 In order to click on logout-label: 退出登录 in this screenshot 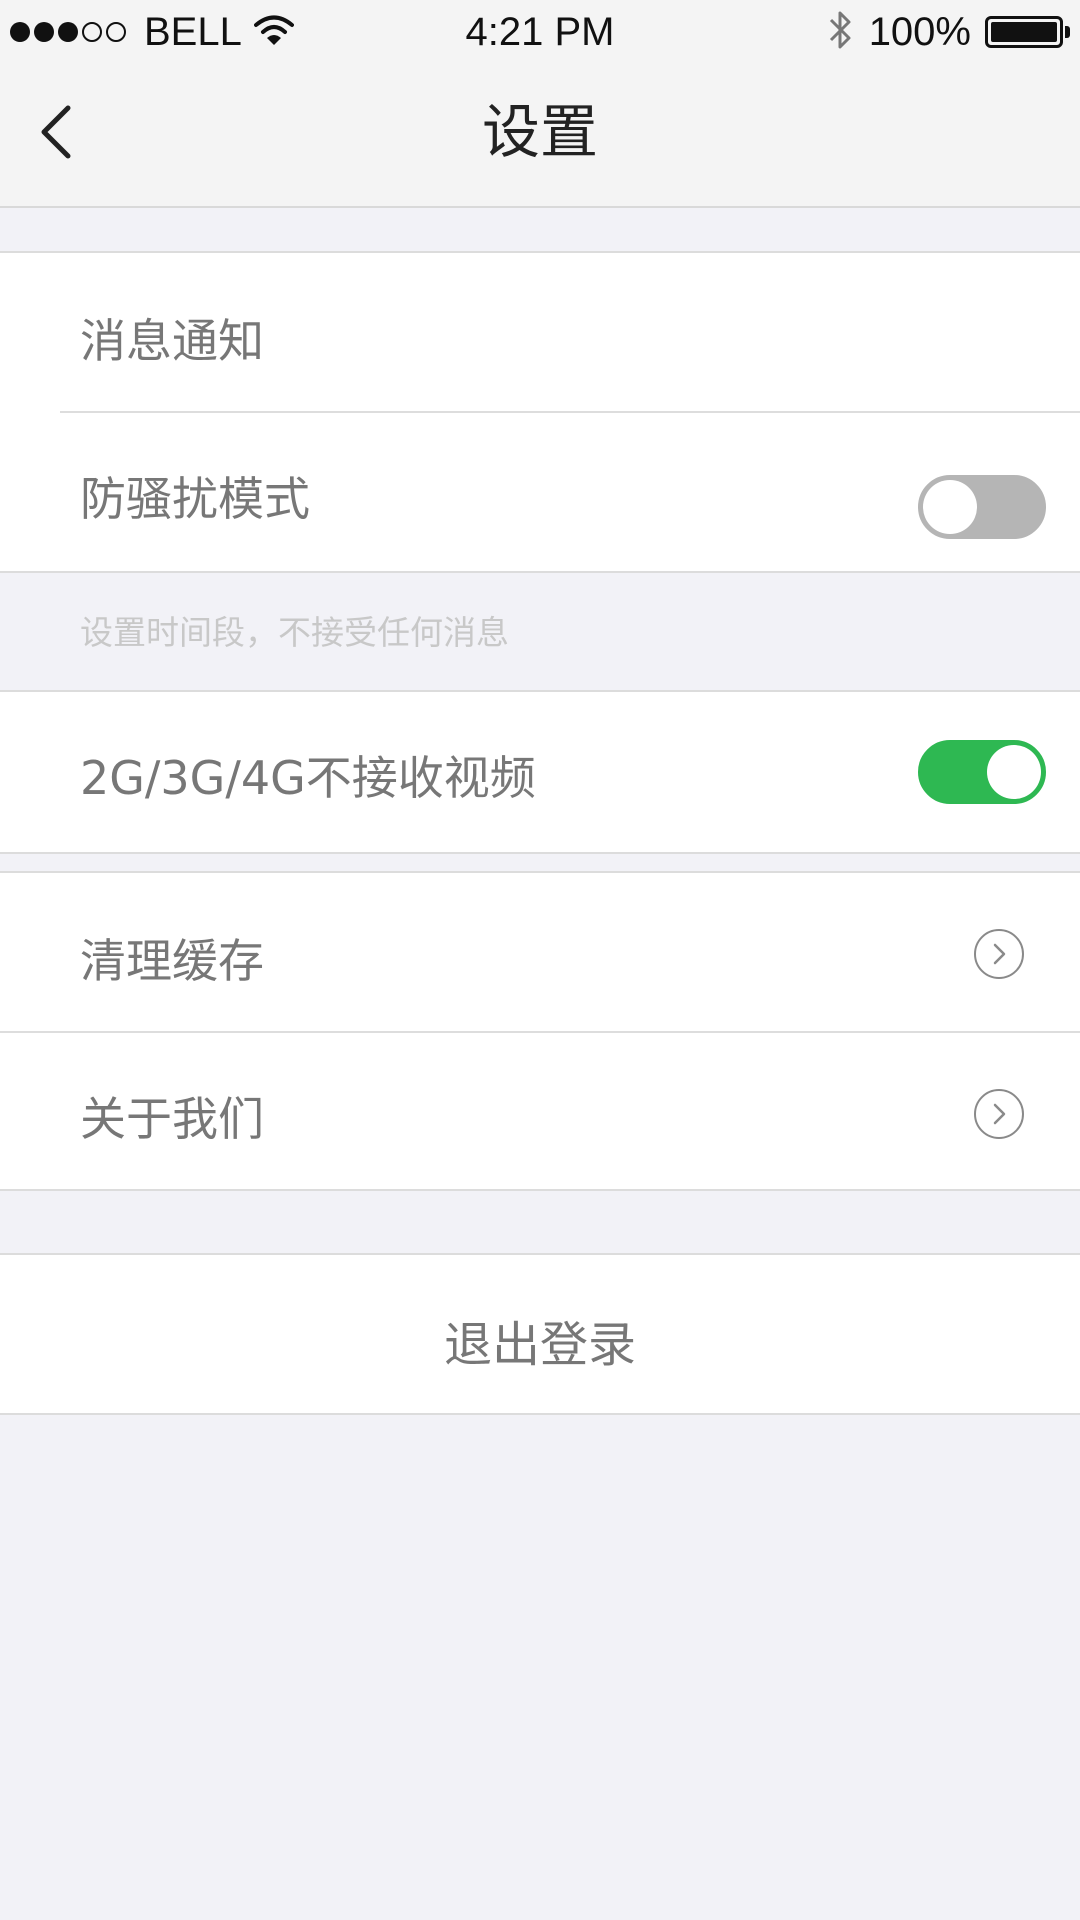, I will do `click(539, 1345)`.